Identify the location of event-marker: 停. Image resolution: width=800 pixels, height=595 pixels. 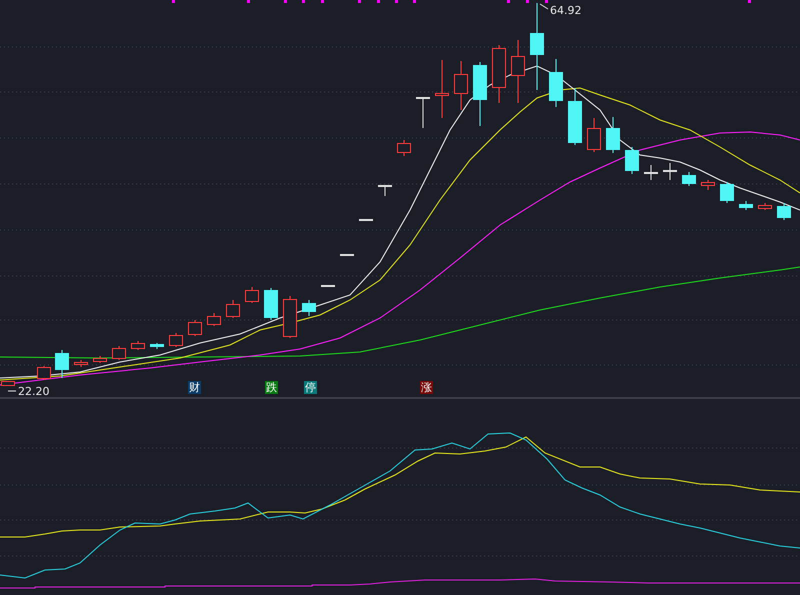
(310, 387).